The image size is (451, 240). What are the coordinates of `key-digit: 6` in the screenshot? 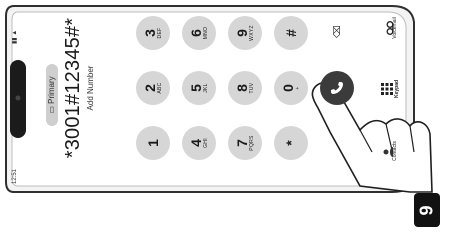 It's located at (196, 33).